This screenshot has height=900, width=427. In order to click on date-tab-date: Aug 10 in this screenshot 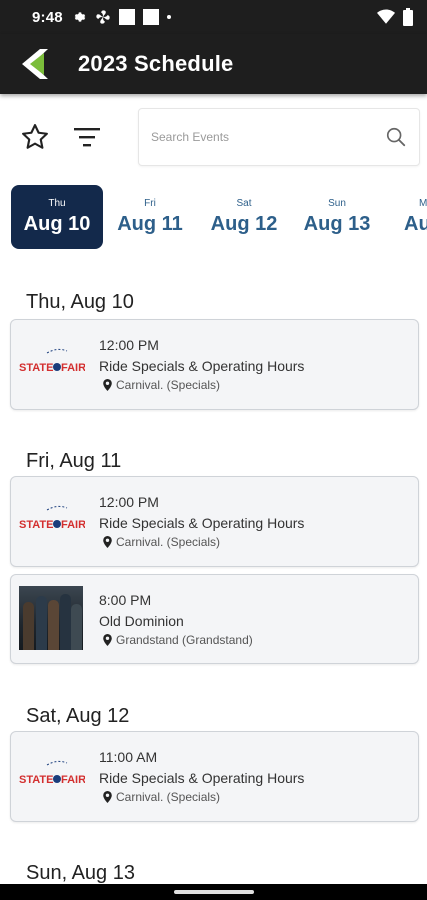, I will do `click(57, 224)`.